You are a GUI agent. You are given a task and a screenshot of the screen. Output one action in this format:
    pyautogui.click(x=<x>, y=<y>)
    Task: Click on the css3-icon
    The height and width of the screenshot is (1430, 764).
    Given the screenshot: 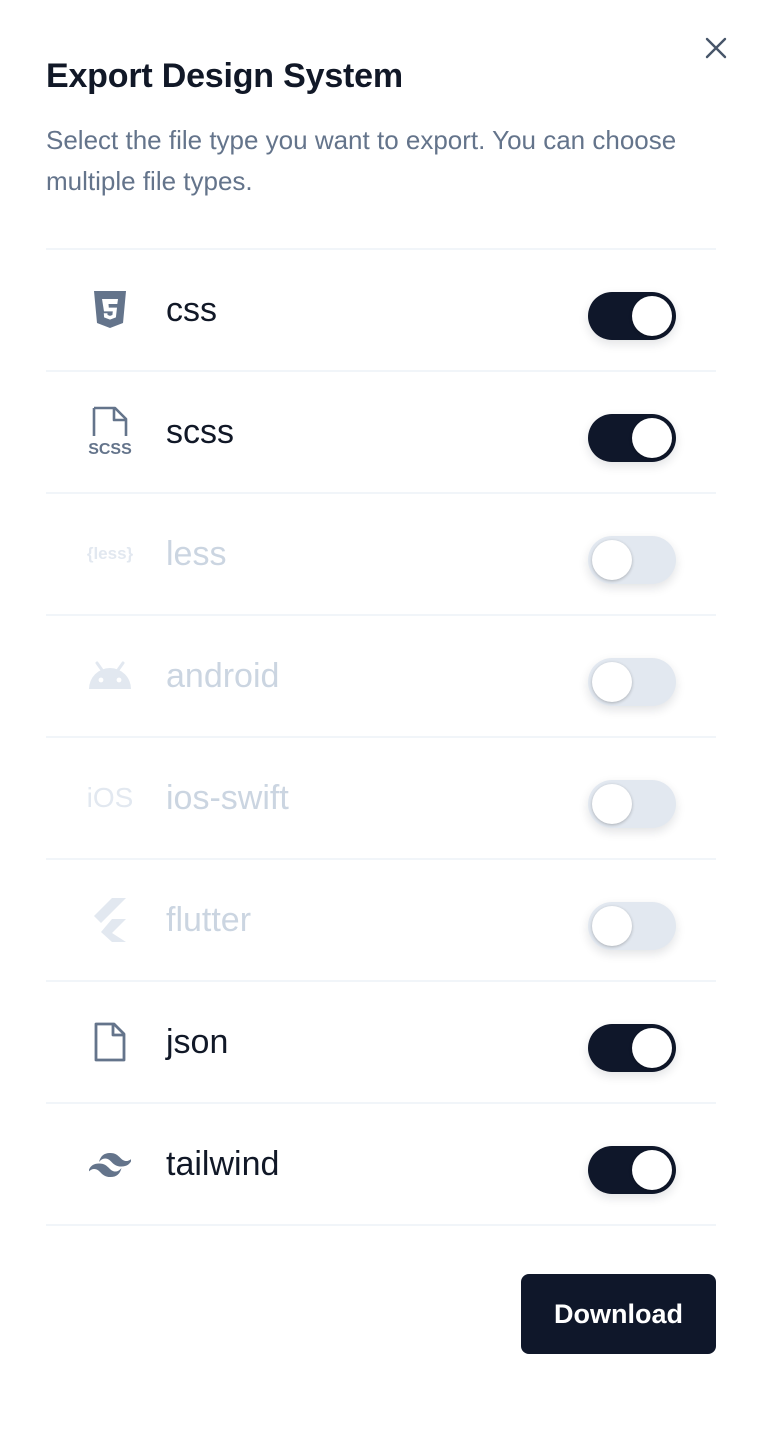 What is the action you would take?
    pyautogui.click(x=110, y=310)
    